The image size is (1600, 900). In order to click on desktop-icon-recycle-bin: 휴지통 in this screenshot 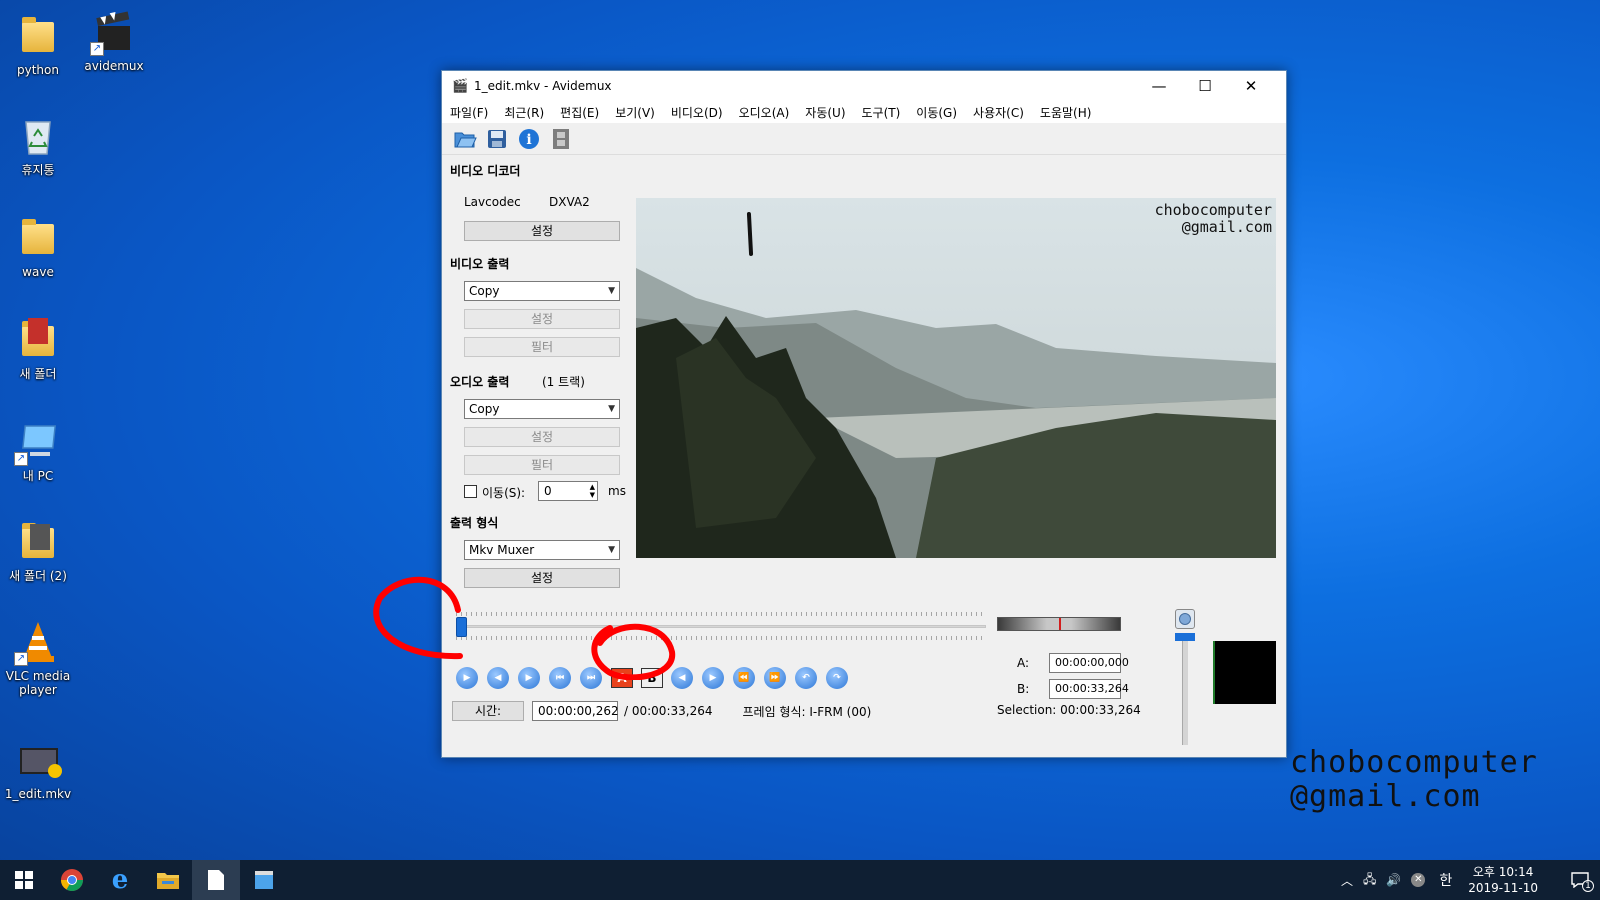, I will do `click(38, 144)`.